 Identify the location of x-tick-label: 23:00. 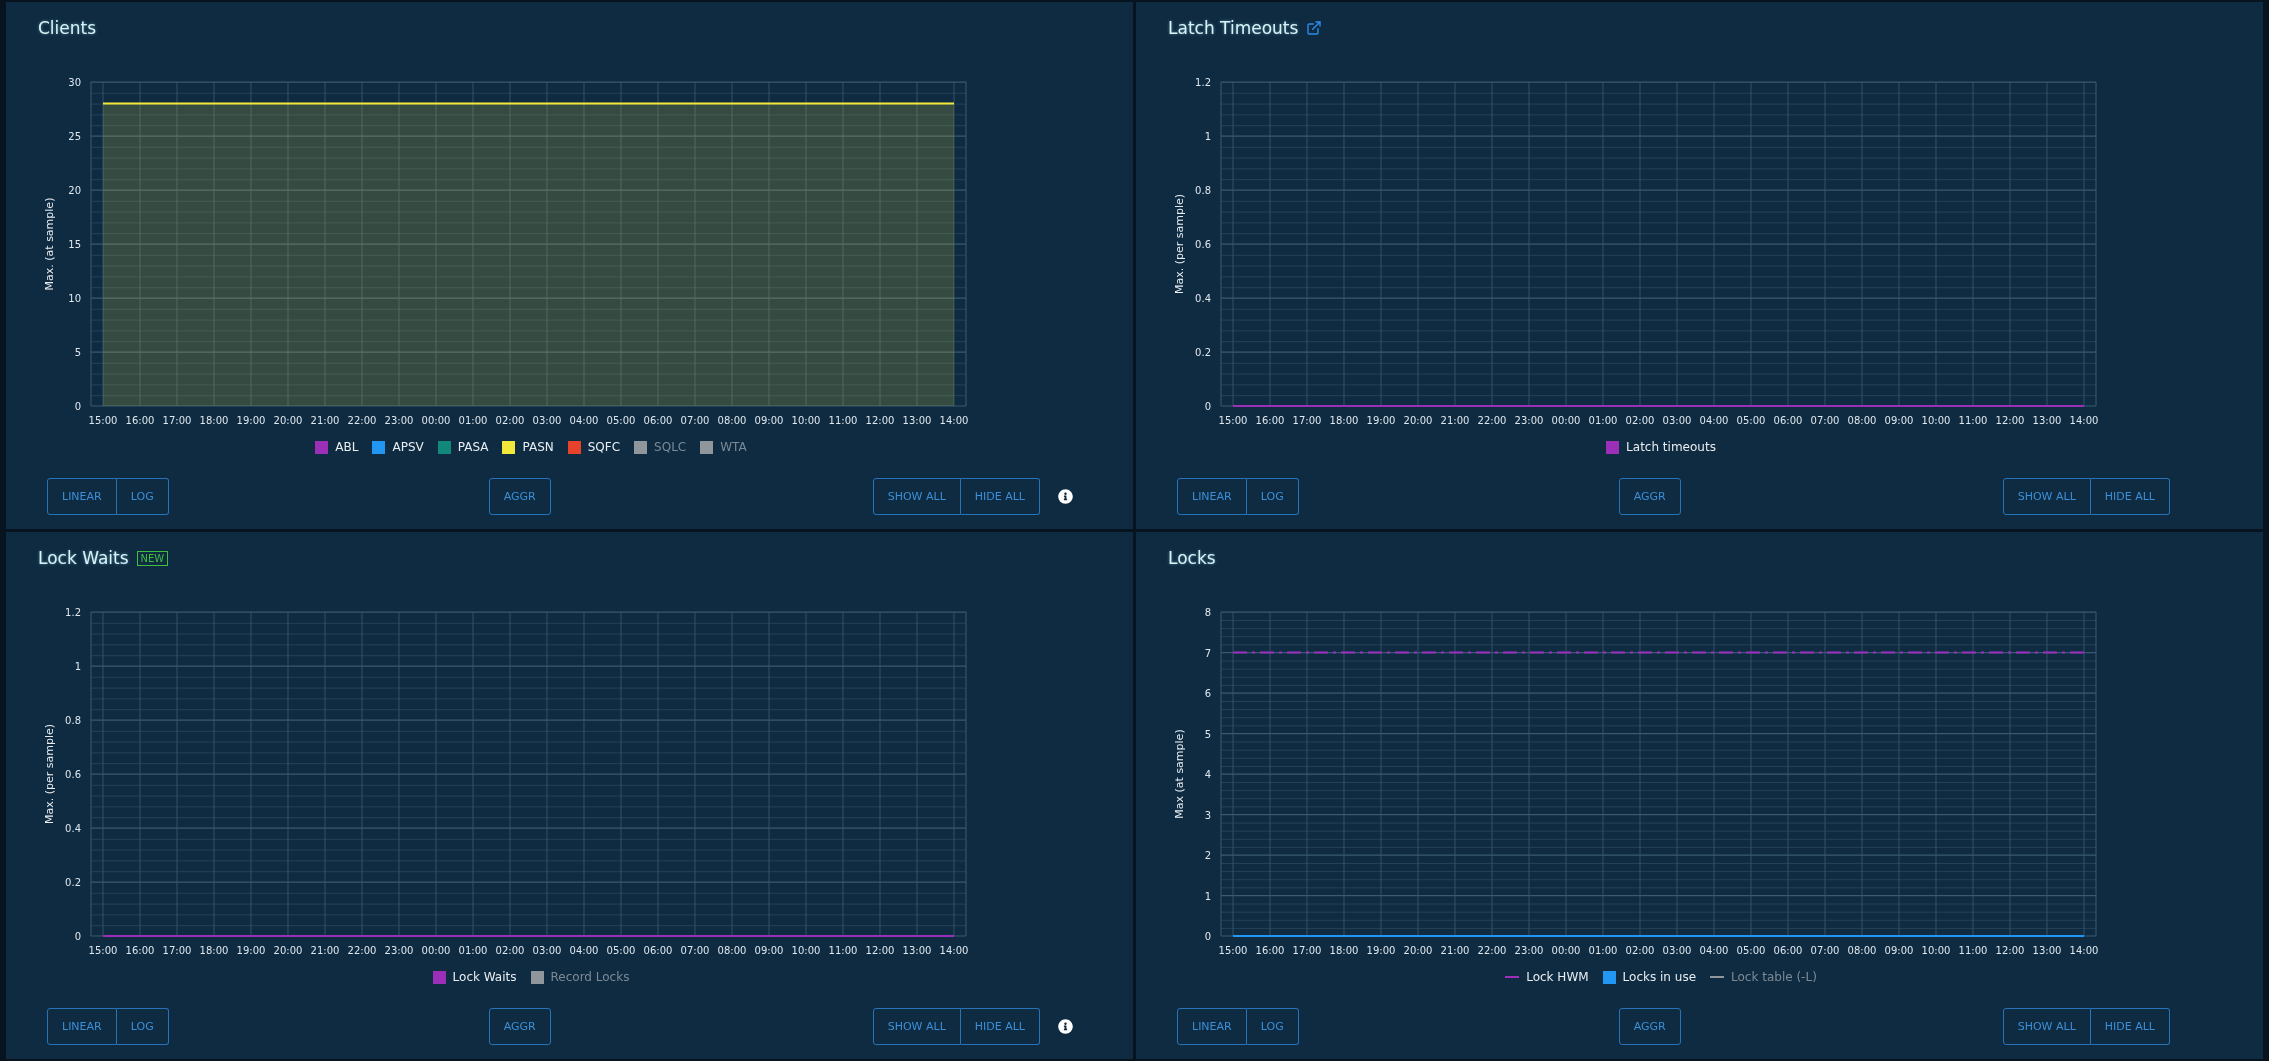
(399, 950).